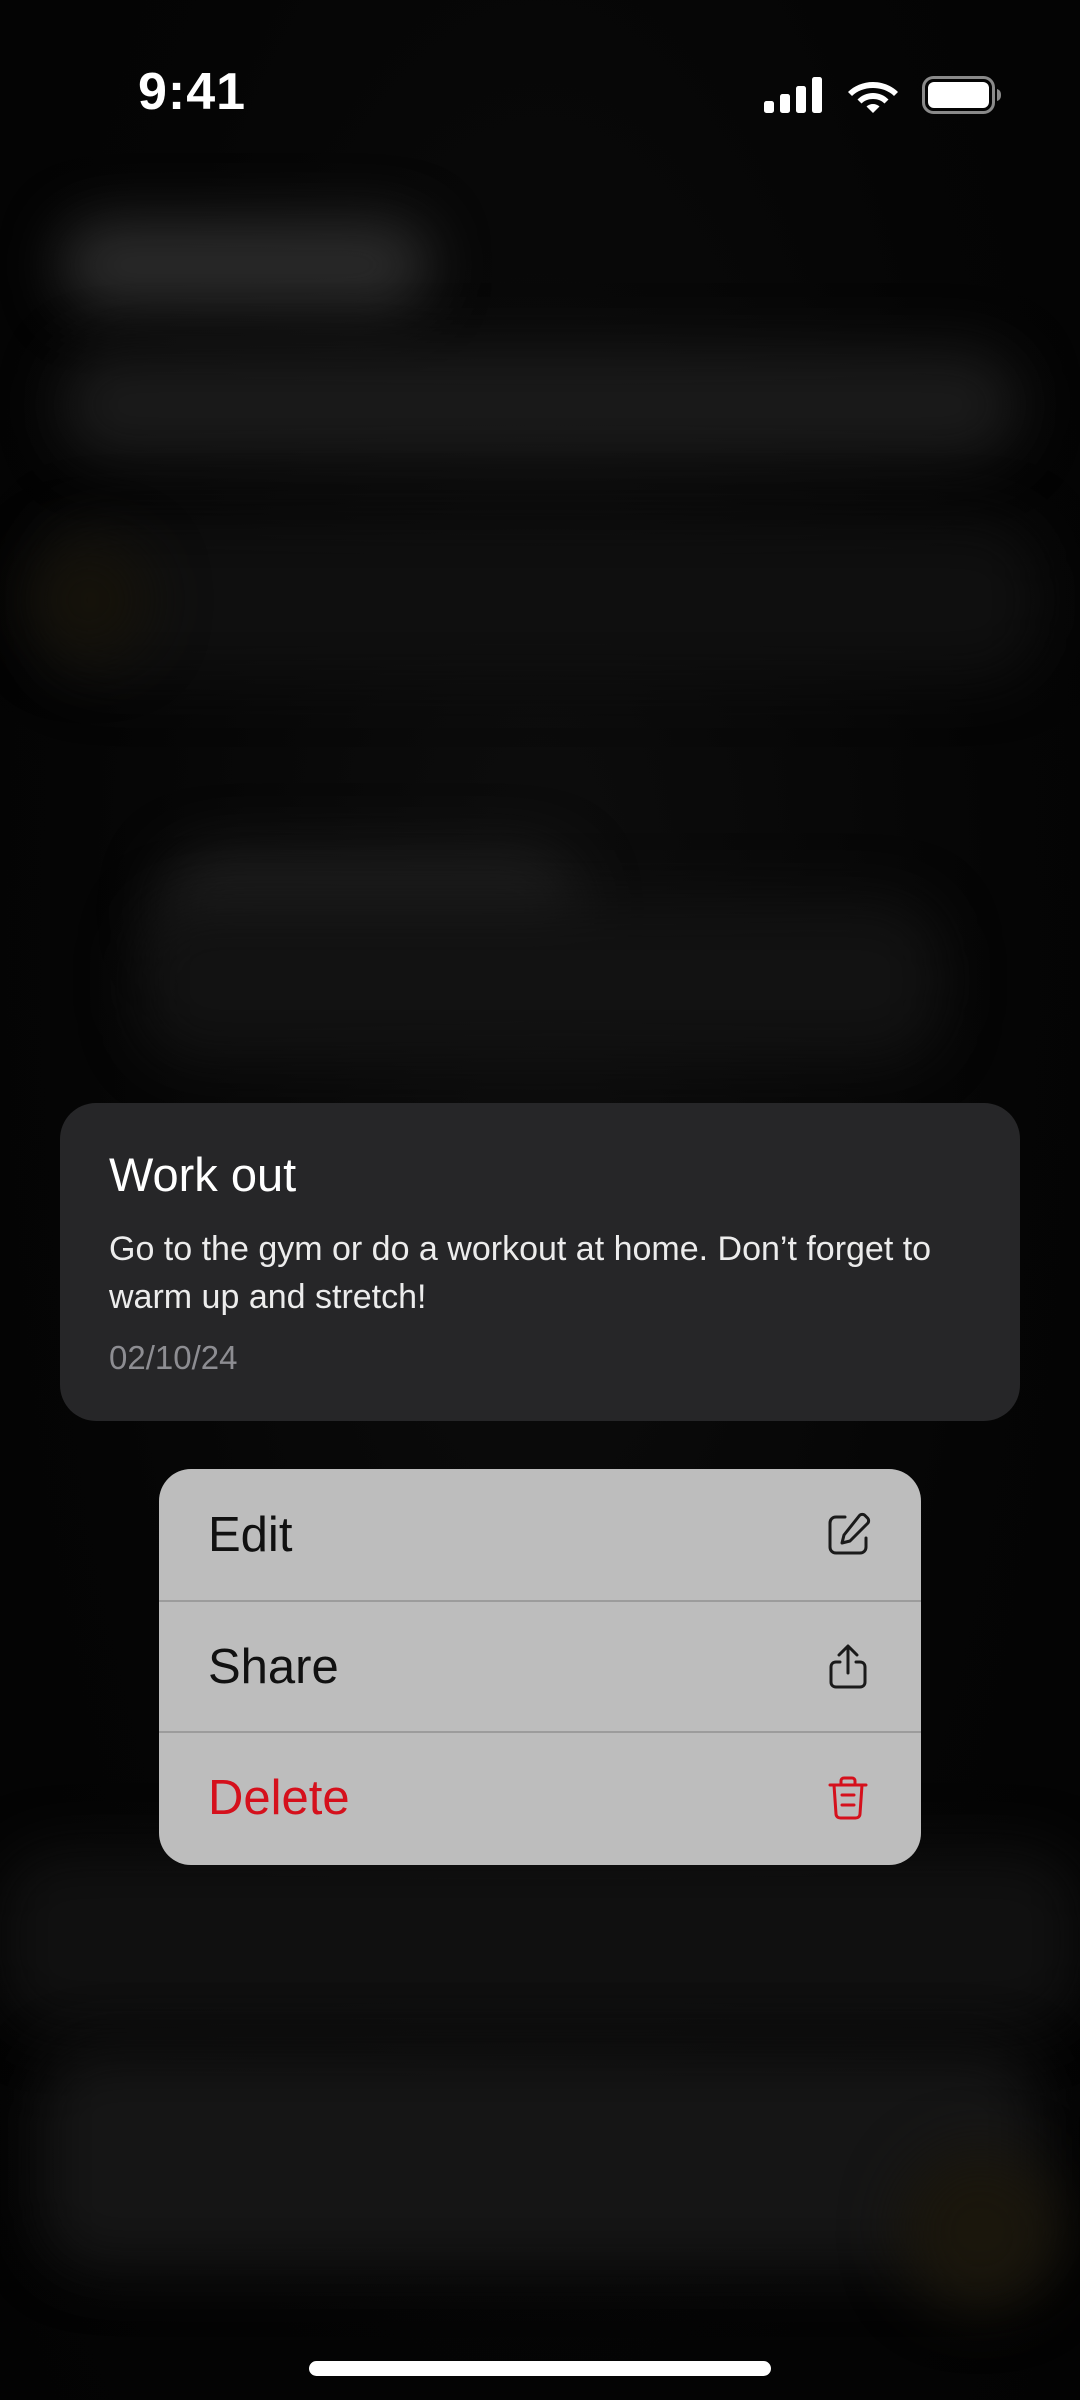 The height and width of the screenshot is (2400, 1080). Describe the element at coordinates (793, 95) in the screenshot. I see `cellular-signal-icon` at that location.